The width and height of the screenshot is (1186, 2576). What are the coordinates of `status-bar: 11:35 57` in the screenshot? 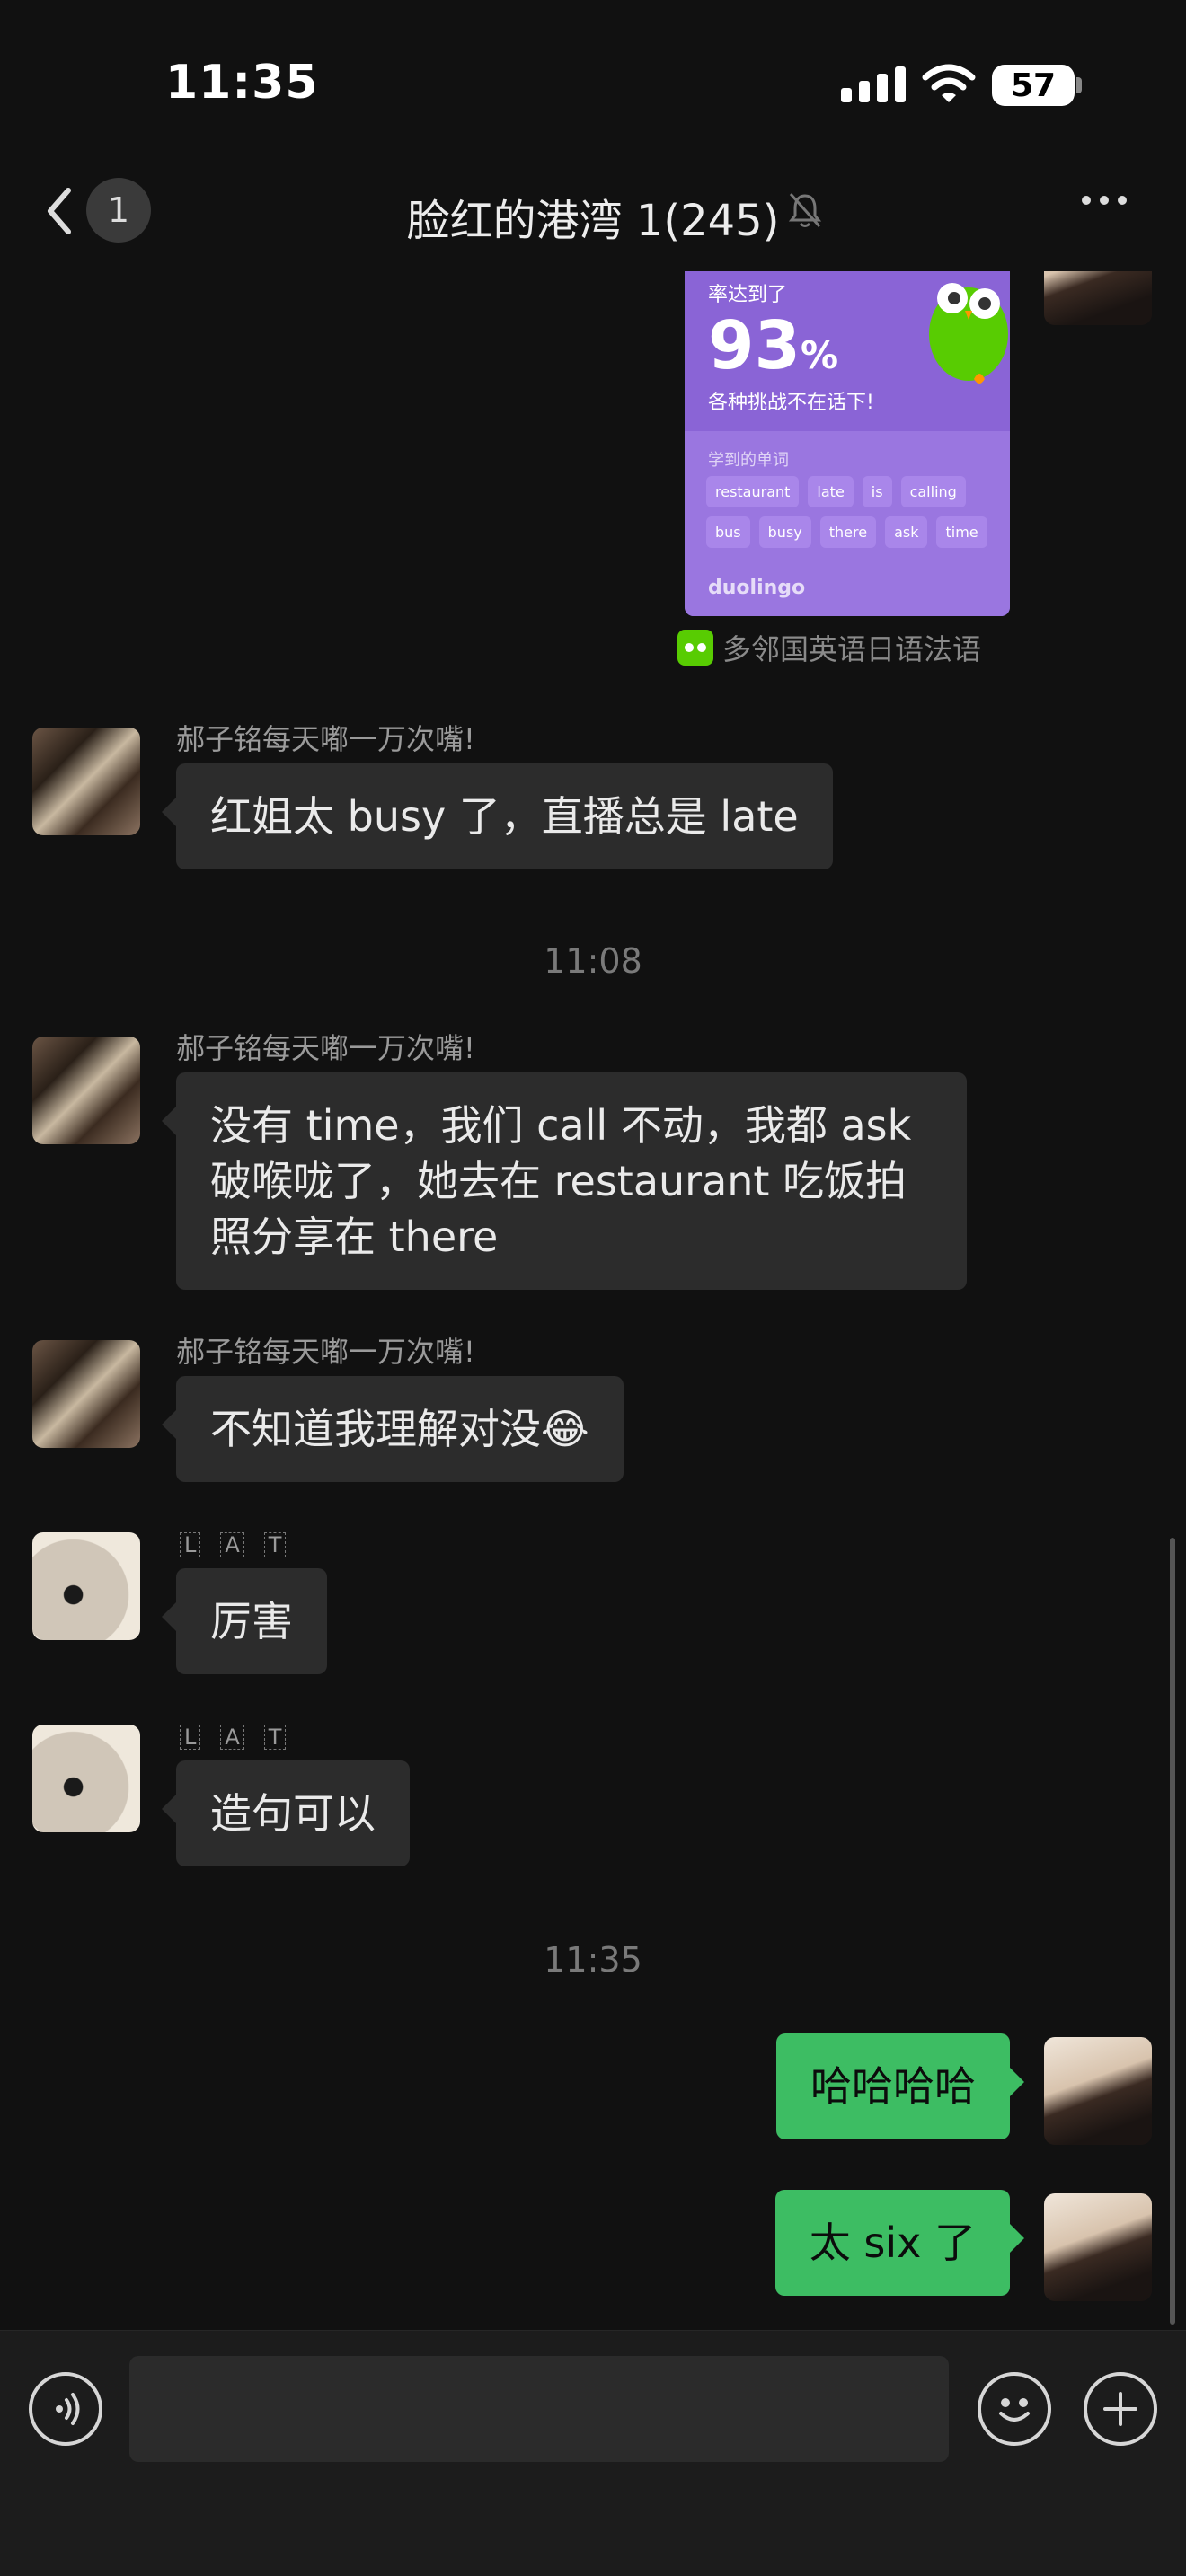 It's located at (593, 76).